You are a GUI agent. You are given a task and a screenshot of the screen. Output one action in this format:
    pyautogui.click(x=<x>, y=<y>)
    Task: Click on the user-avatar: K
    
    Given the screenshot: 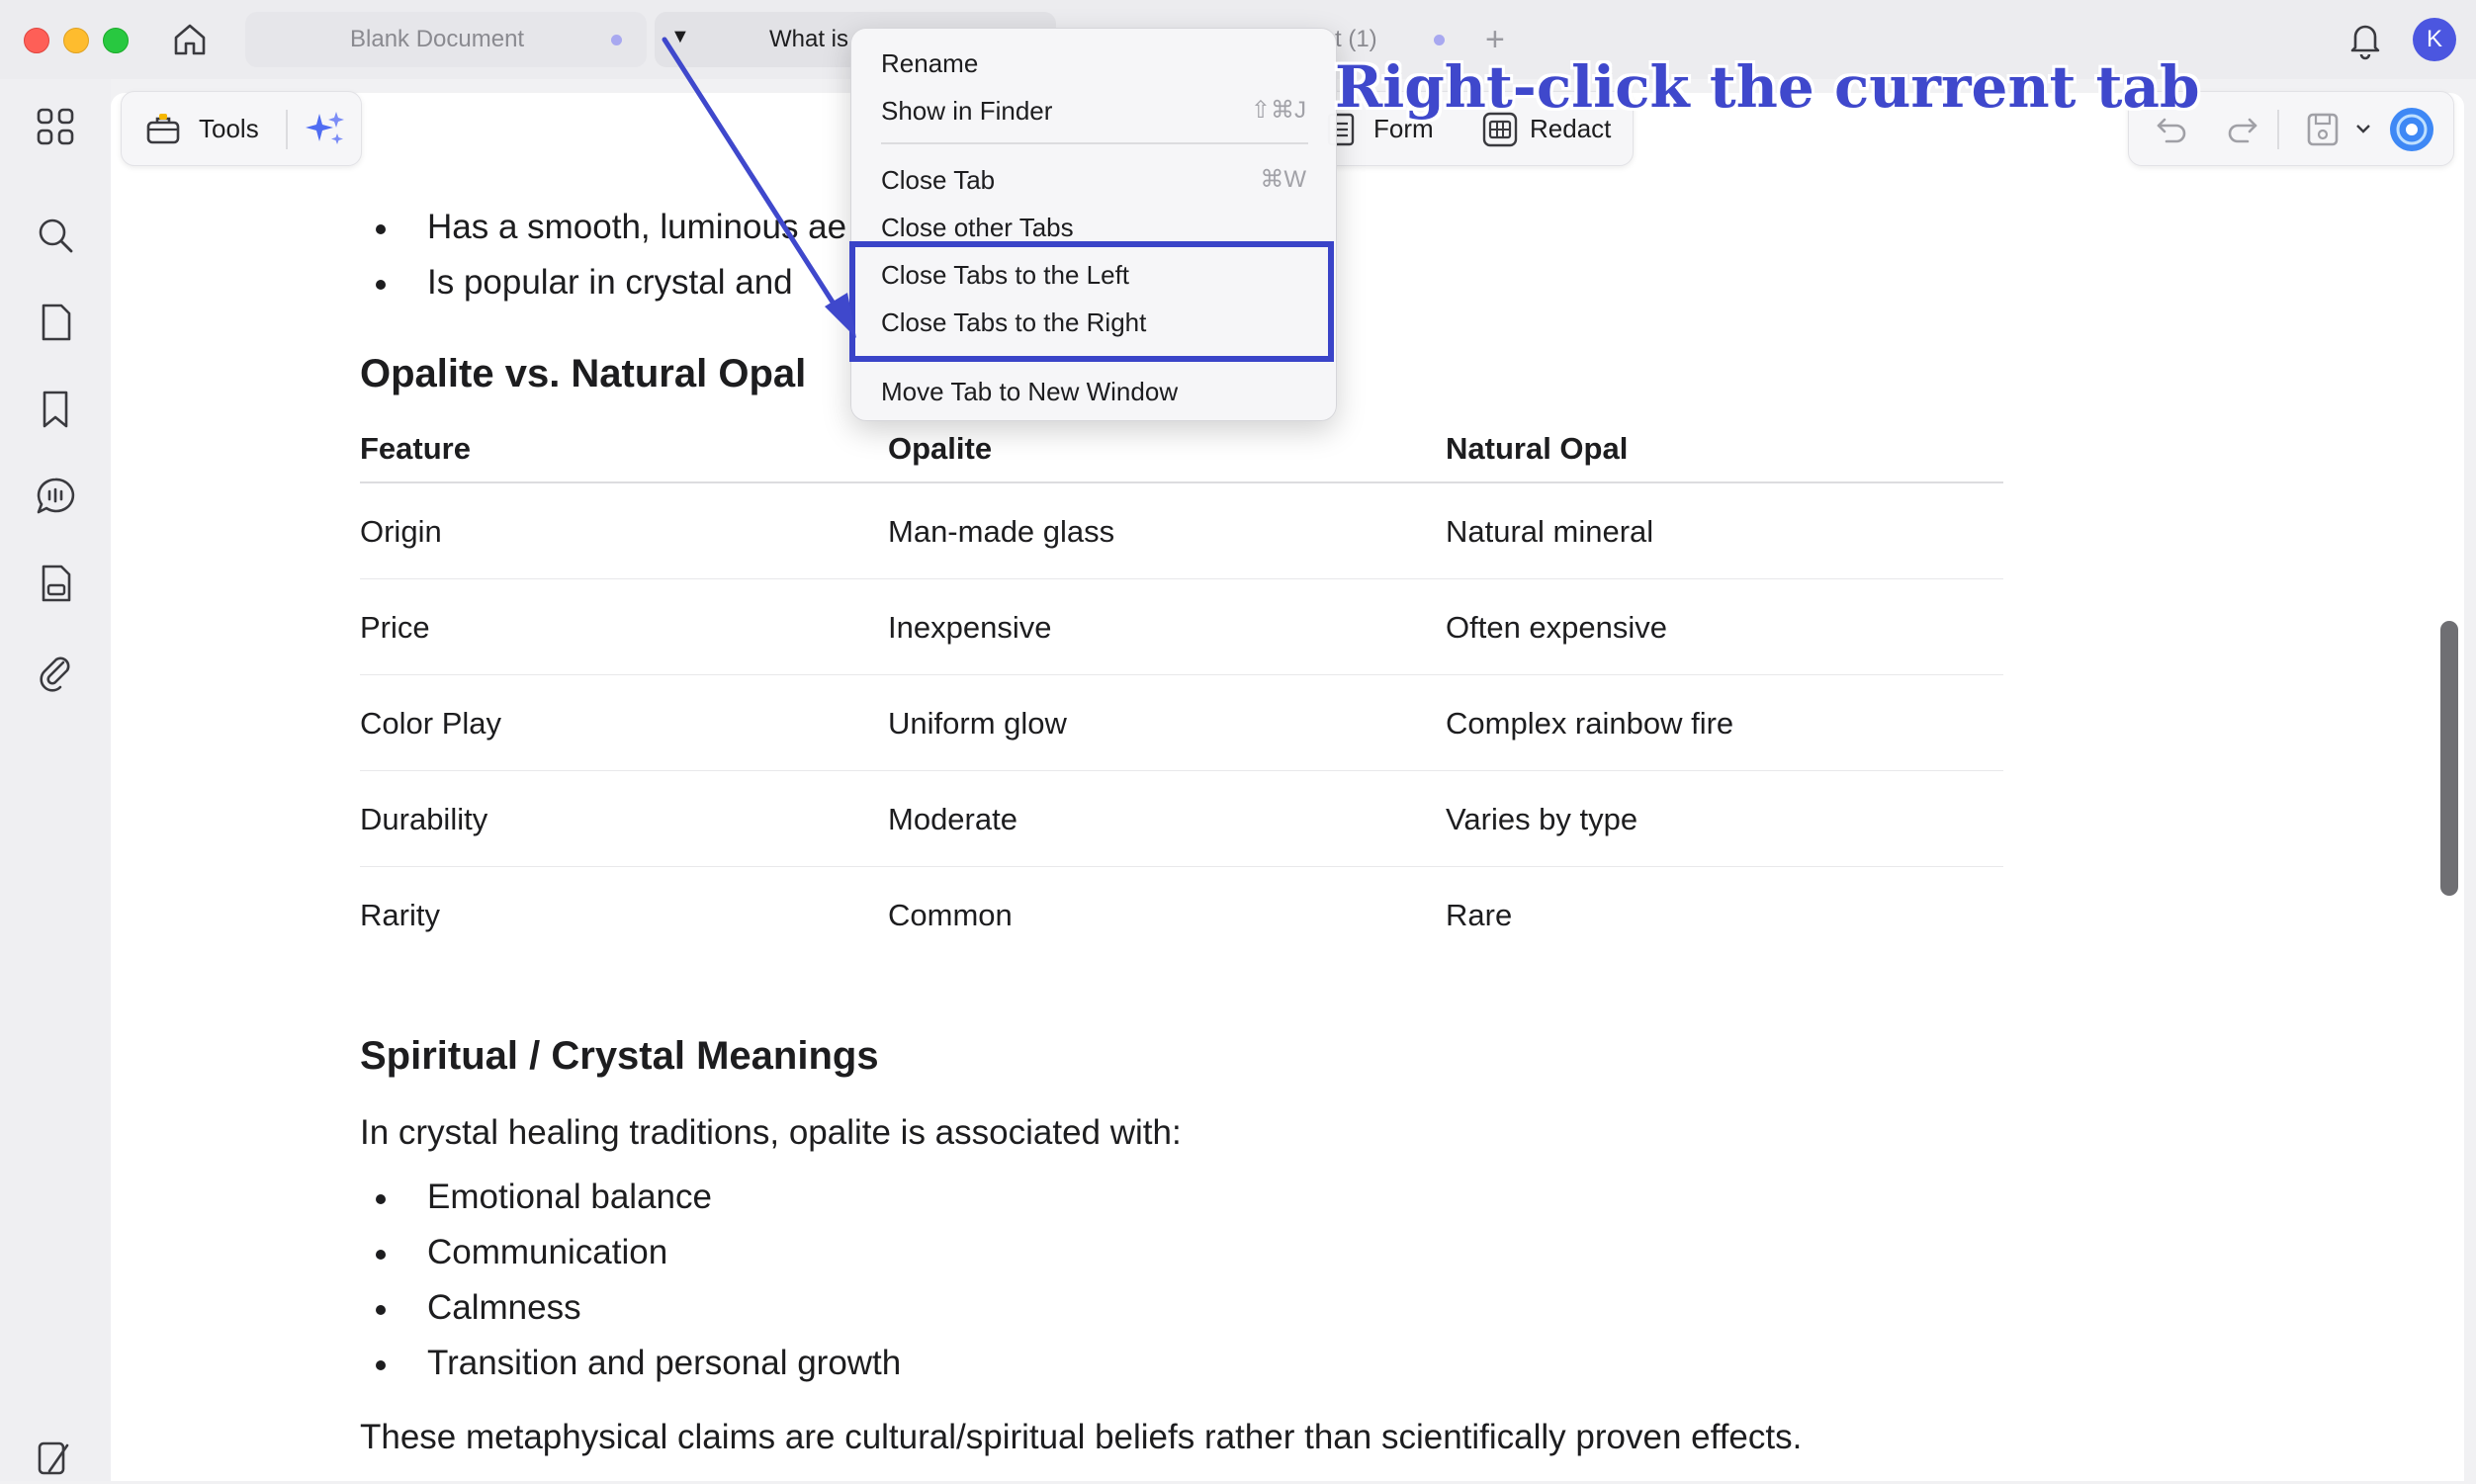 What is the action you would take?
    pyautogui.click(x=2434, y=39)
    